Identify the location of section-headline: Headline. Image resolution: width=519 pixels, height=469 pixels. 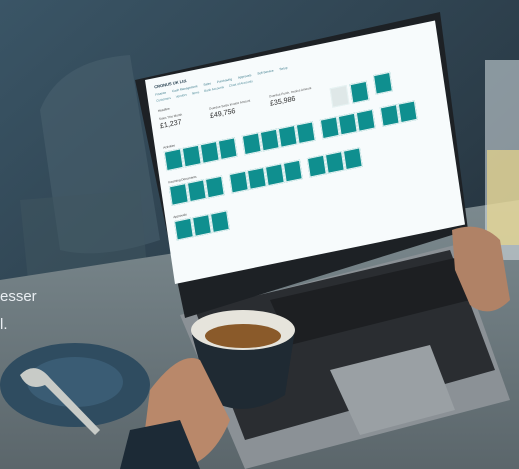
(163, 110).